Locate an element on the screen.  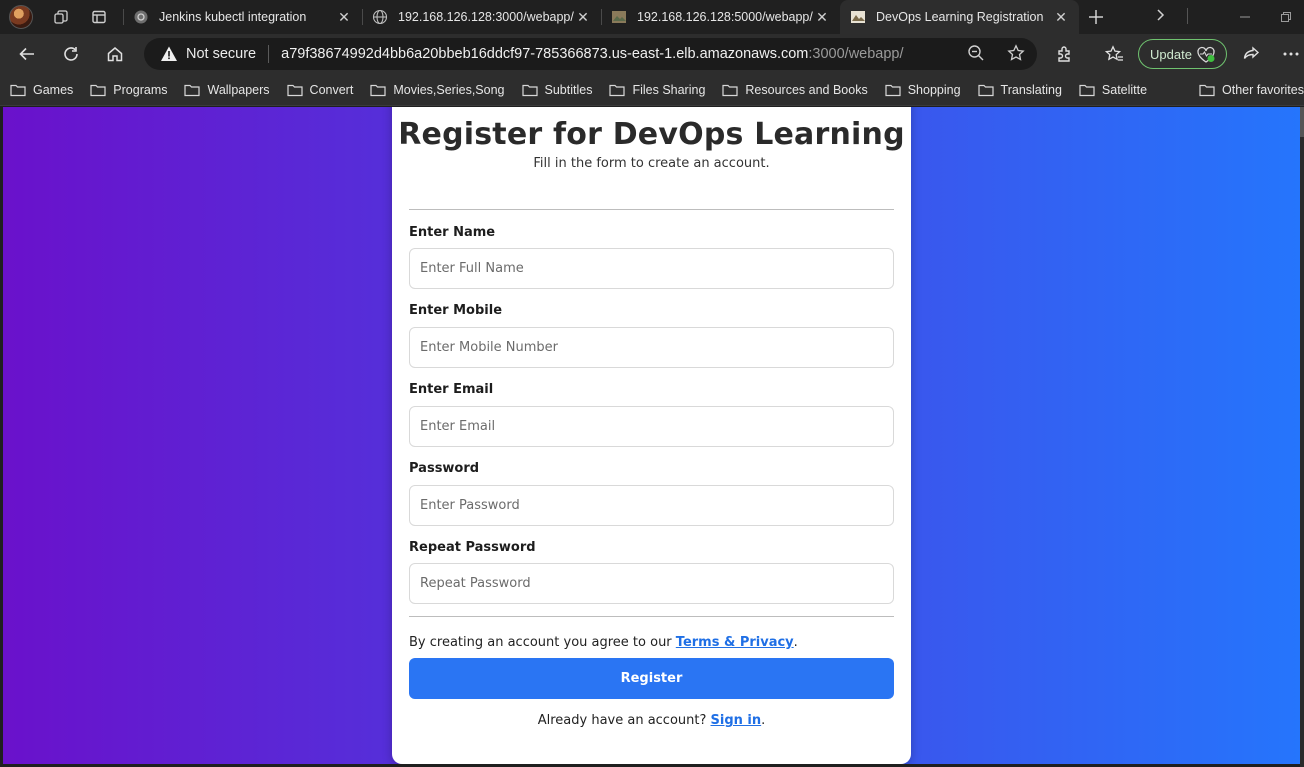
update-label: Update is located at coordinates (1171, 54).